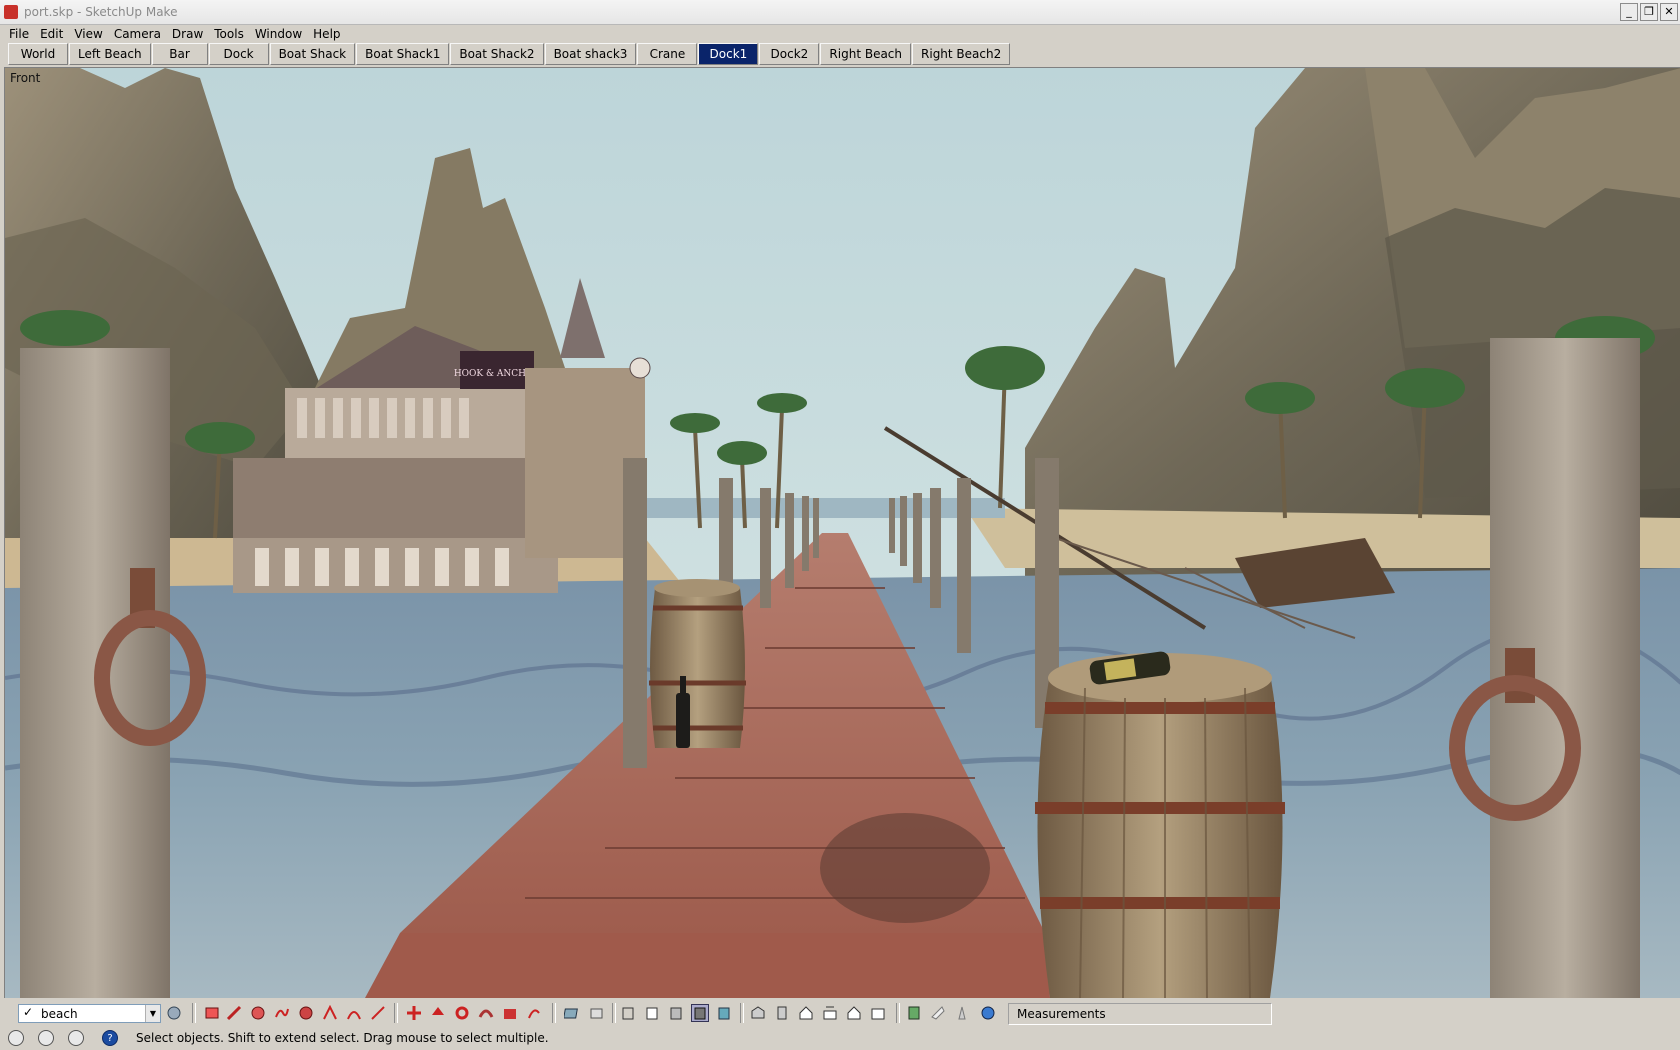  I want to click on geolocation-icon, so click(962, 1013).